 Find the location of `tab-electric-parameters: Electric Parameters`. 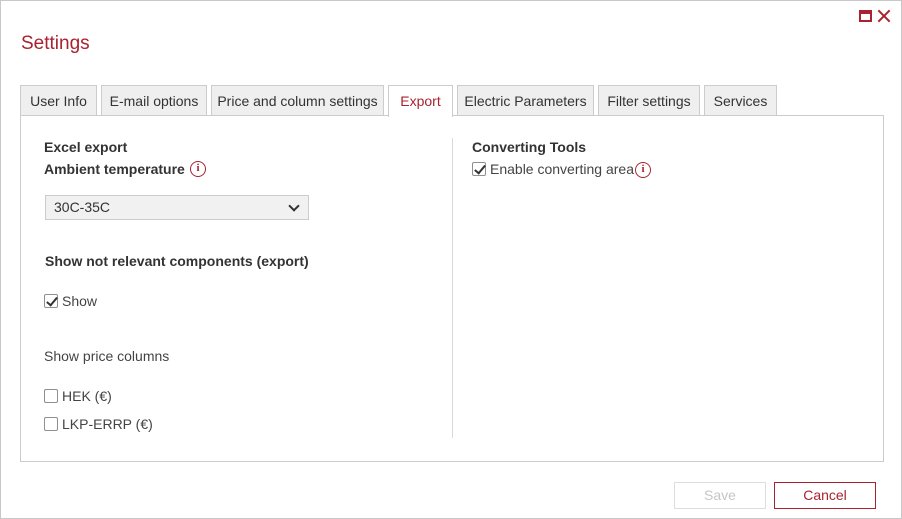

tab-electric-parameters: Electric Parameters is located at coordinates (525, 100).